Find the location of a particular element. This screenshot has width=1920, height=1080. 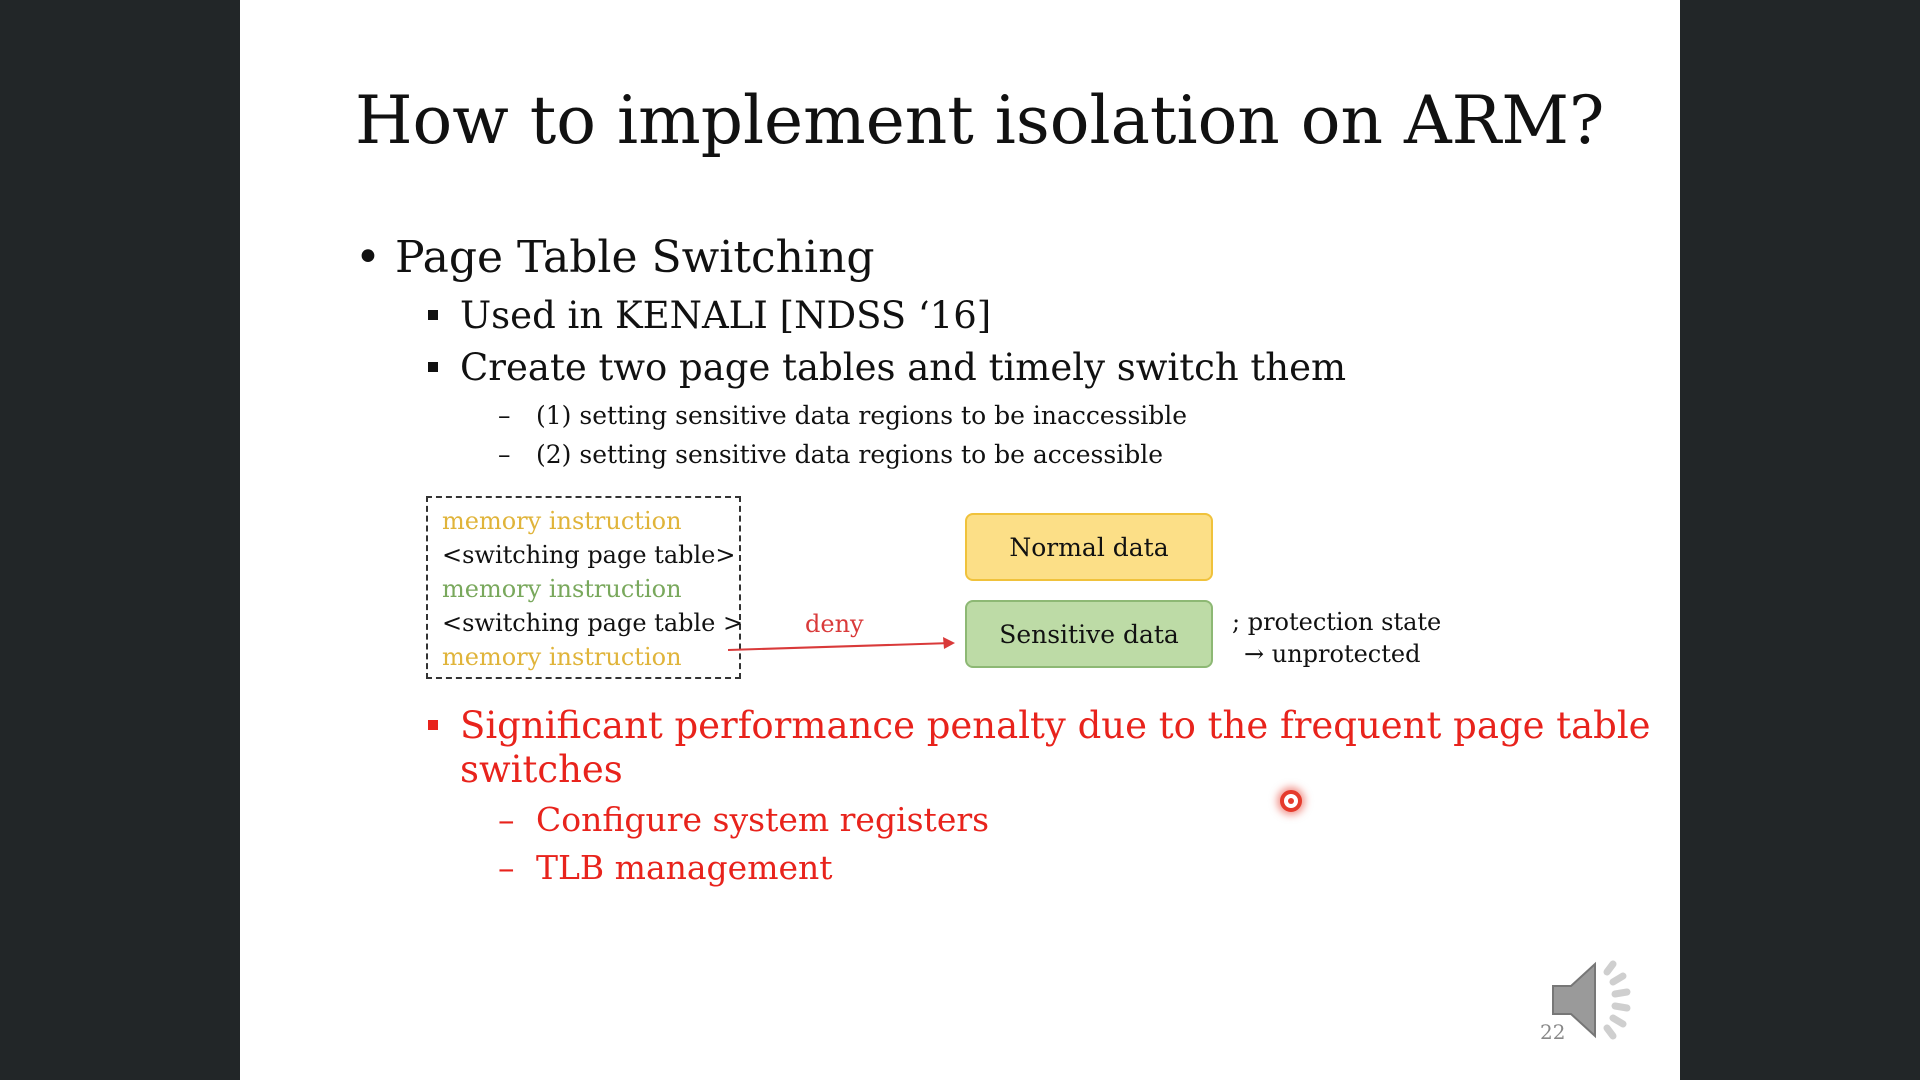

penalty-sub-tlb-management: – TLB management is located at coordinates (665, 867).